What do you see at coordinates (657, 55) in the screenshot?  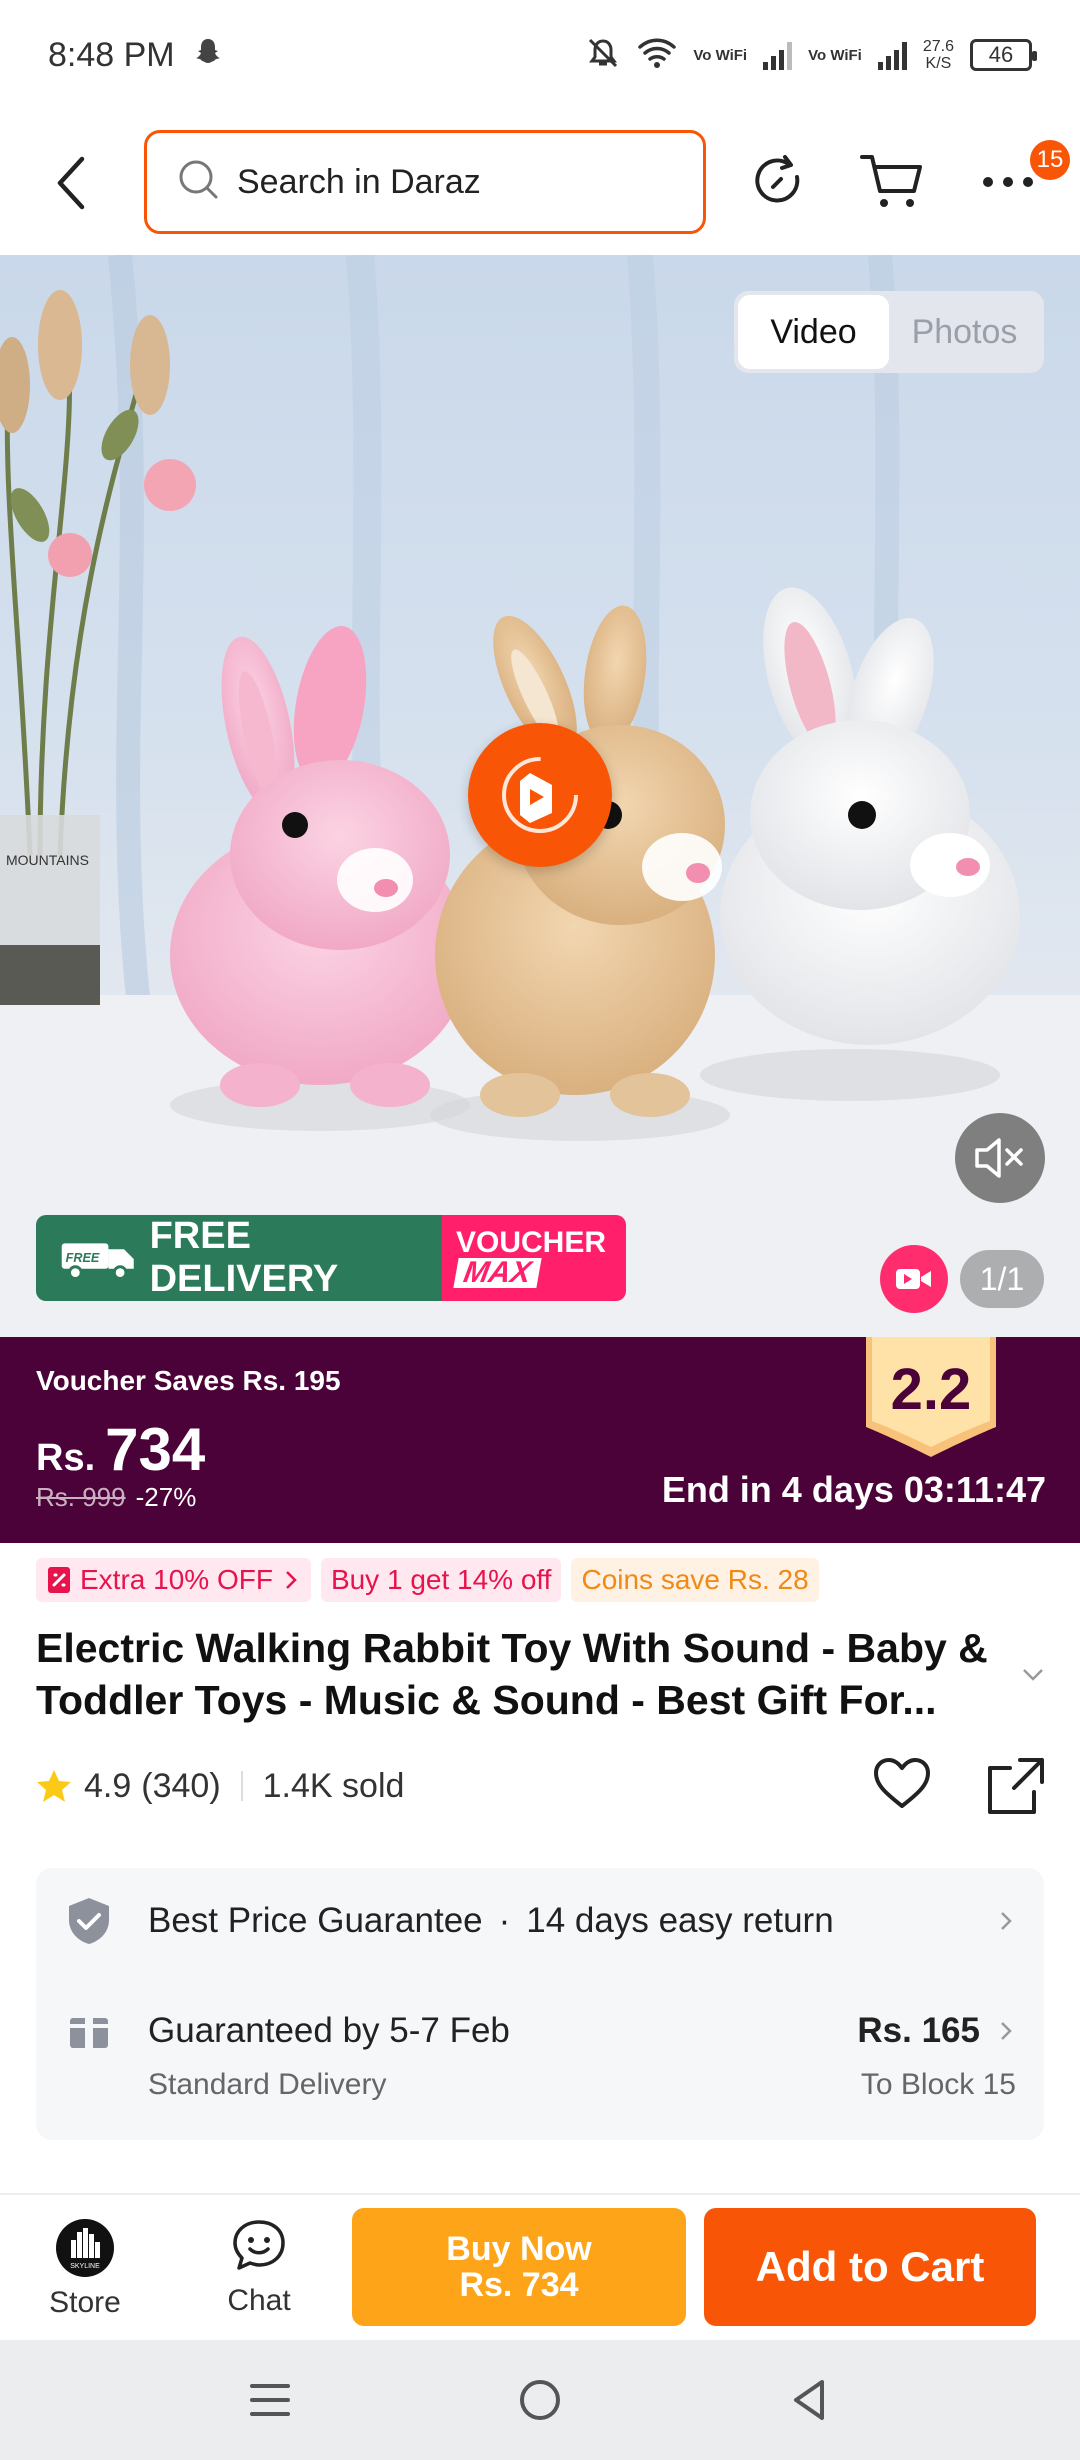 I see `wifi-icon` at bounding box center [657, 55].